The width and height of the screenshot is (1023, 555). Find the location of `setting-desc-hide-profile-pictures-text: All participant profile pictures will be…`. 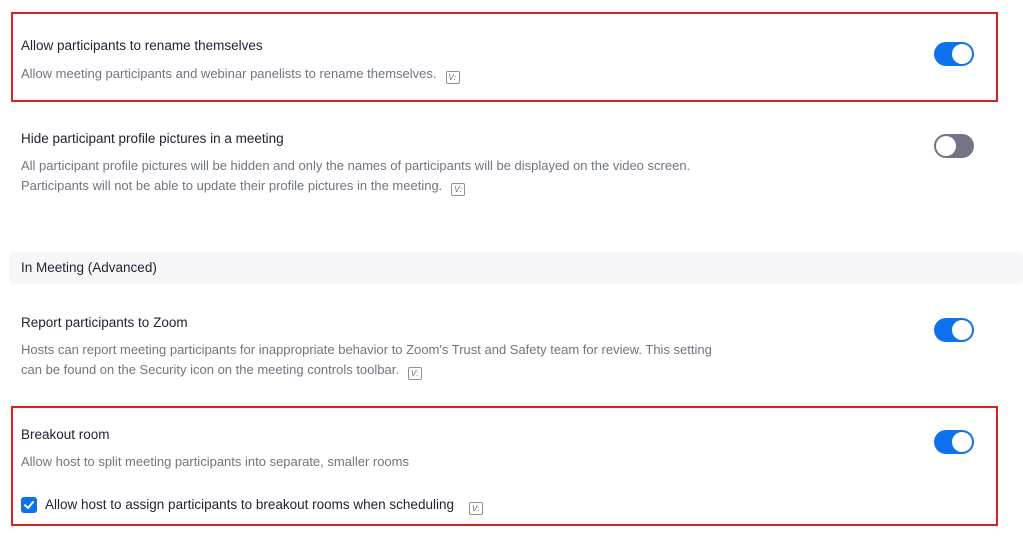

setting-desc-hide-profile-pictures-text: All participant profile pictures will be… is located at coordinates (356, 175).